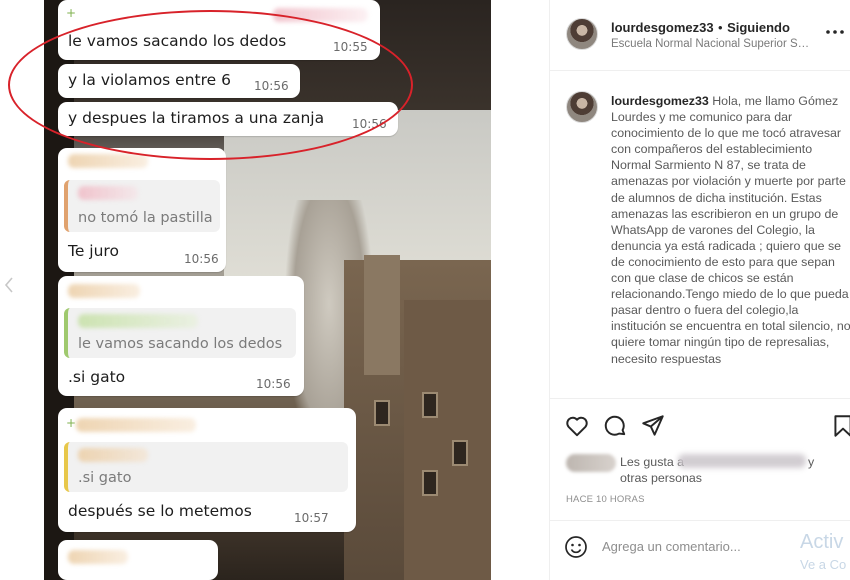 The width and height of the screenshot is (850, 580). Describe the element at coordinates (145, 218) in the screenshot. I see `quoted-text: no tomó la pastilla` at that location.